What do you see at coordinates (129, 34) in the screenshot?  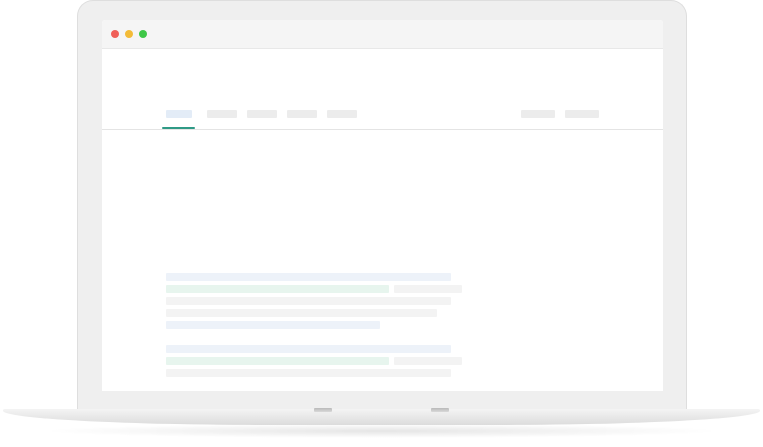 I see `minimize-window-button` at bounding box center [129, 34].